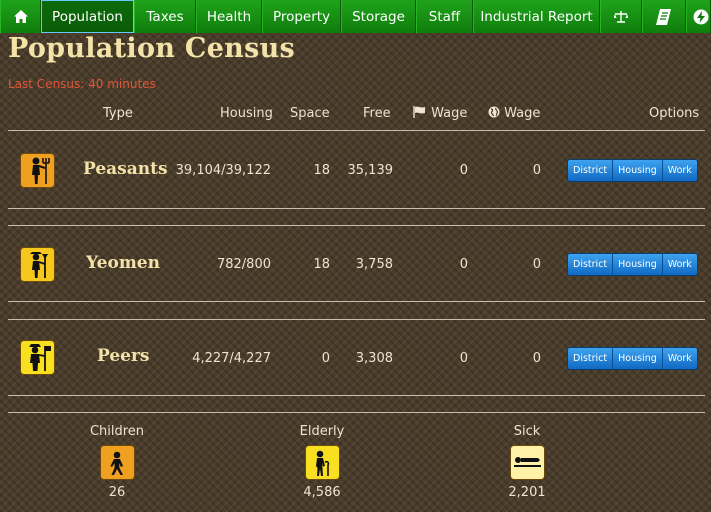 The image size is (711, 512). What do you see at coordinates (37, 357) in the screenshot?
I see `peer-icon` at bounding box center [37, 357].